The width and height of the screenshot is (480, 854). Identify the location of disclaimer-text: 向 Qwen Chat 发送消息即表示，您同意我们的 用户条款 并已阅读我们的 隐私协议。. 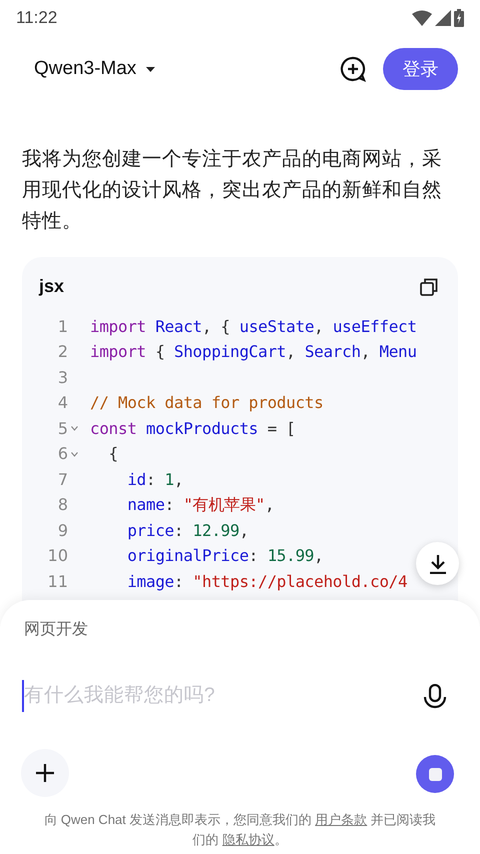
(240, 830).